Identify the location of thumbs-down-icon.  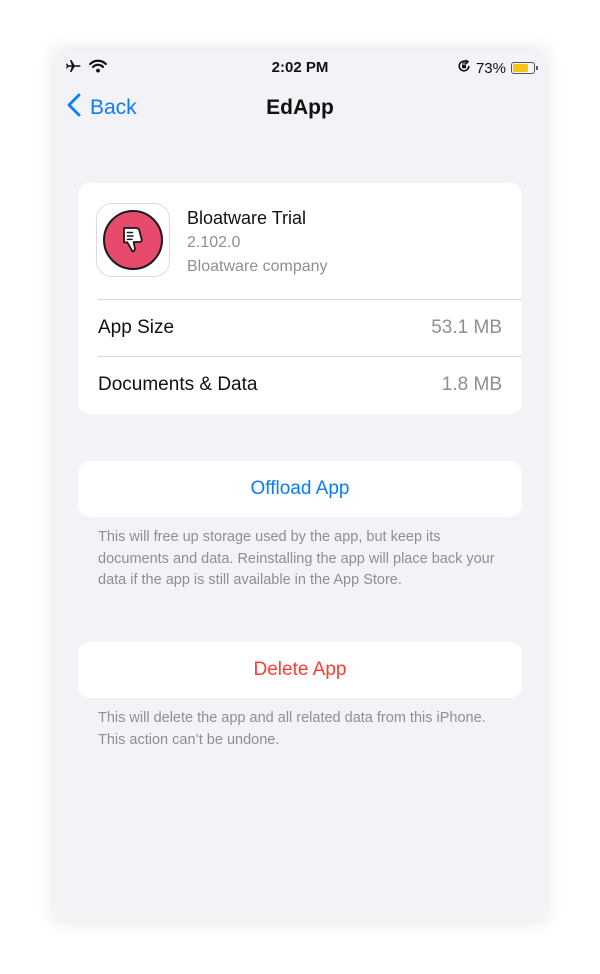
(133, 240).